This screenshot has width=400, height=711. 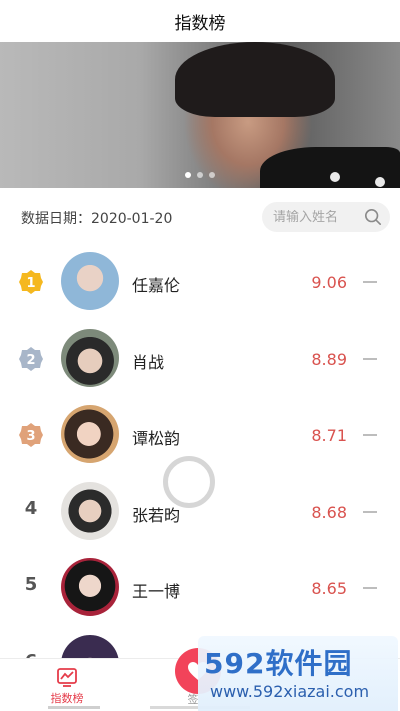 I want to click on top-bar: 指数榜, so click(x=200, y=21).